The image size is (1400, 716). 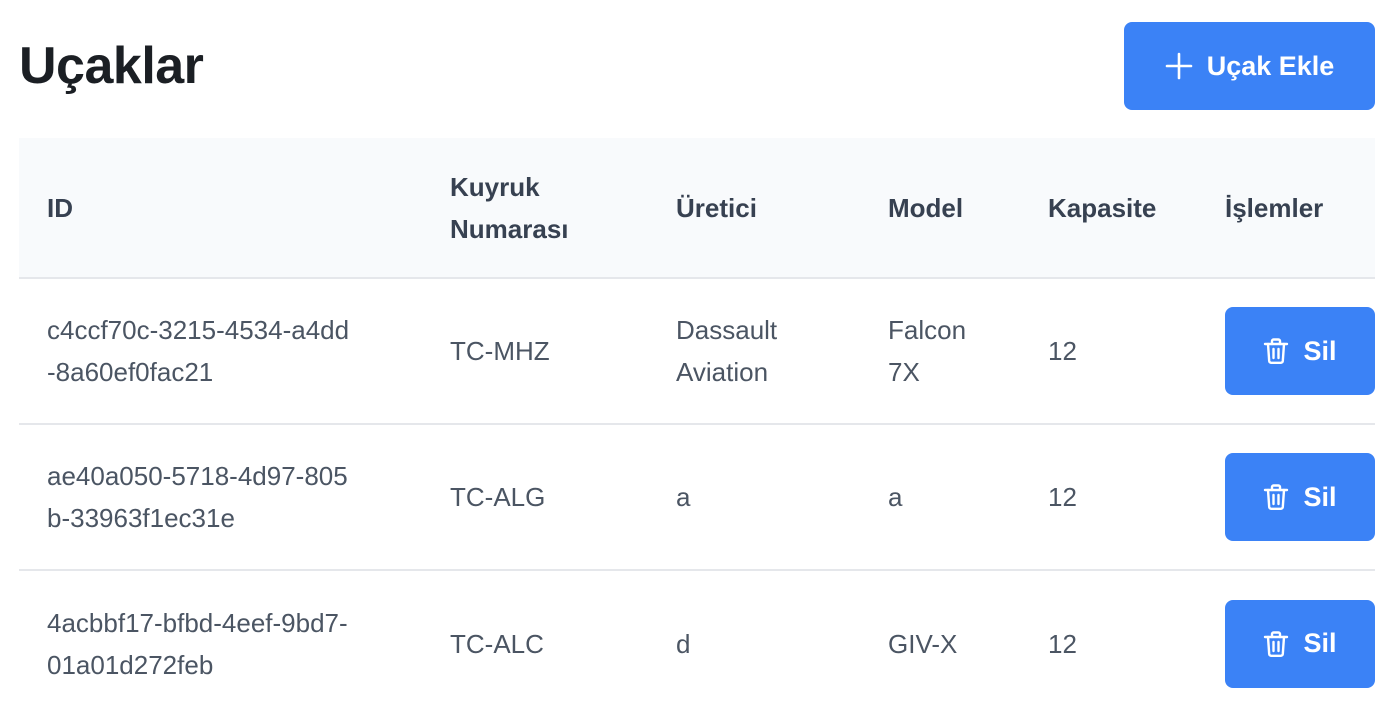 What do you see at coordinates (926, 207) in the screenshot?
I see `column-header-model: Model` at bounding box center [926, 207].